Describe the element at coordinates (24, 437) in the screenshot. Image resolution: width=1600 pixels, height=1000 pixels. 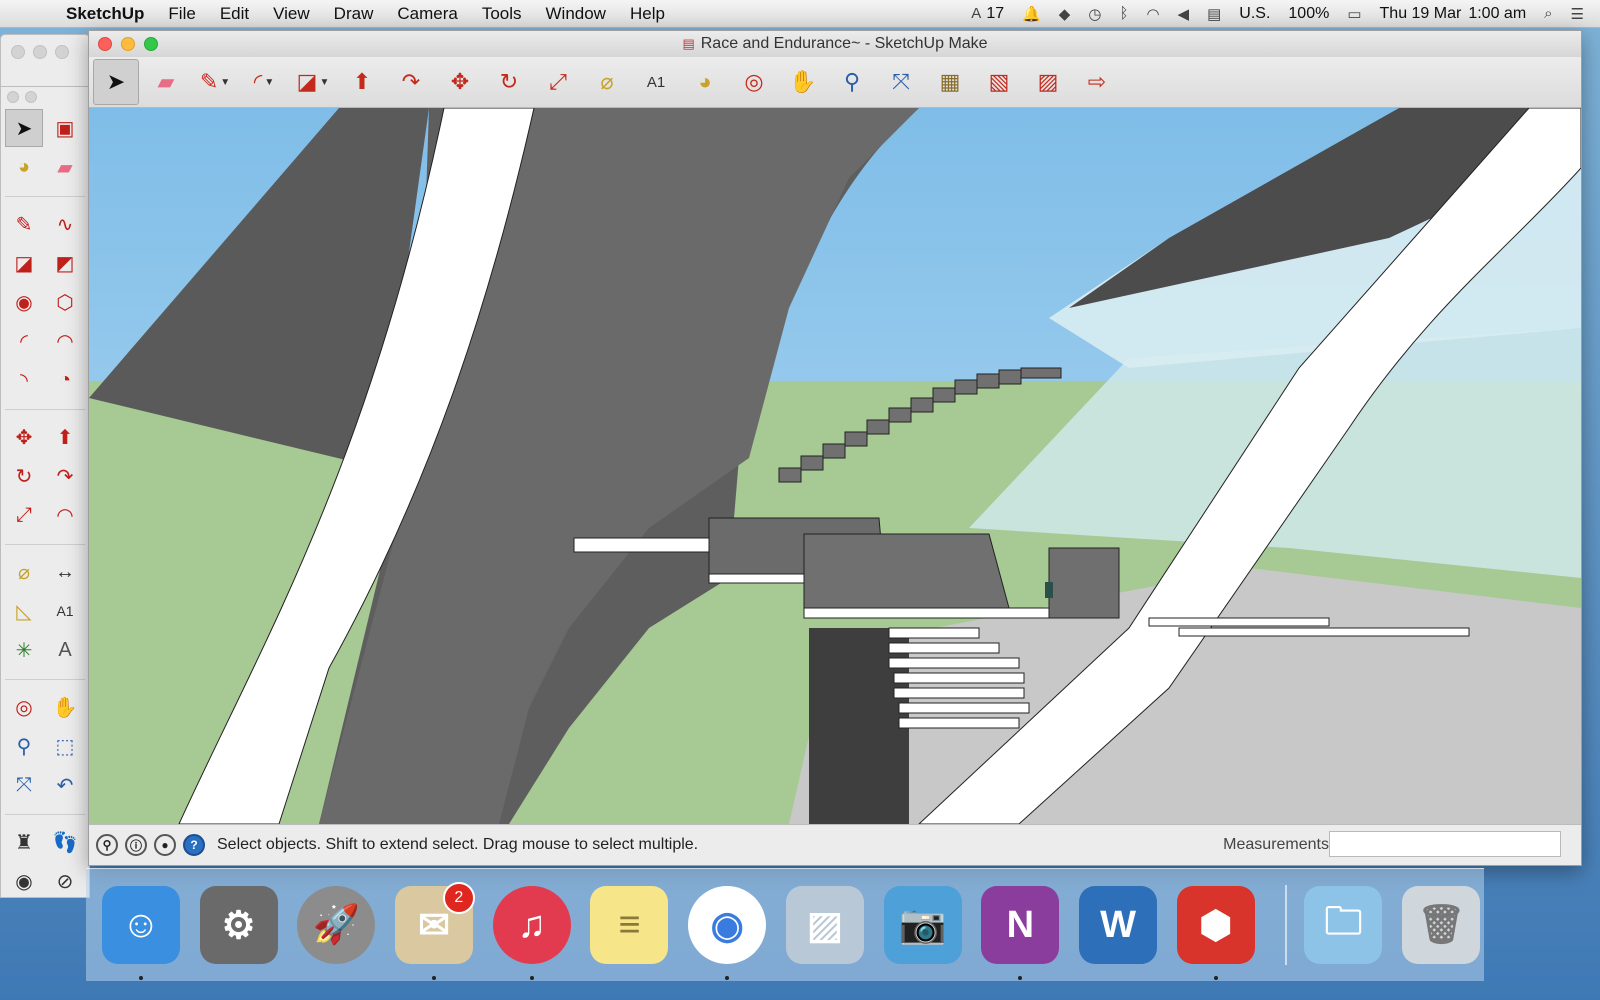
I see `move-icon: ✥` at that location.